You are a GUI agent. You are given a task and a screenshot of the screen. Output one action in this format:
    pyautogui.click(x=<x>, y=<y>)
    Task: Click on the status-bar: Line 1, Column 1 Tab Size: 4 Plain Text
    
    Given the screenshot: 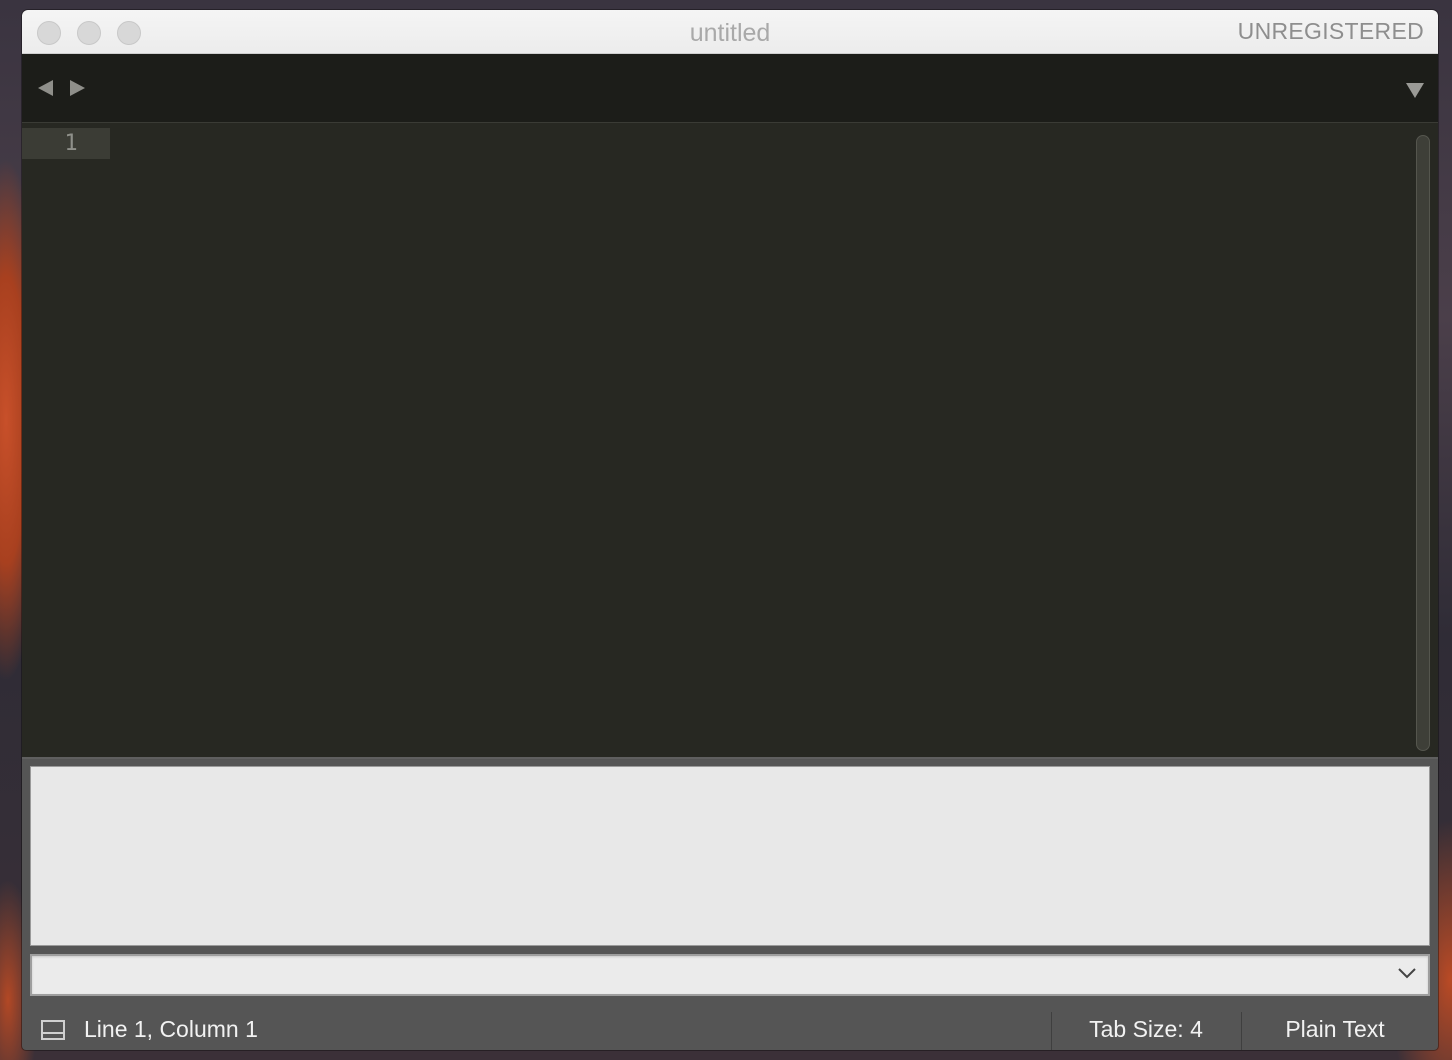 What is the action you would take?
    pyautogui.click(x=730, y=1030)
    